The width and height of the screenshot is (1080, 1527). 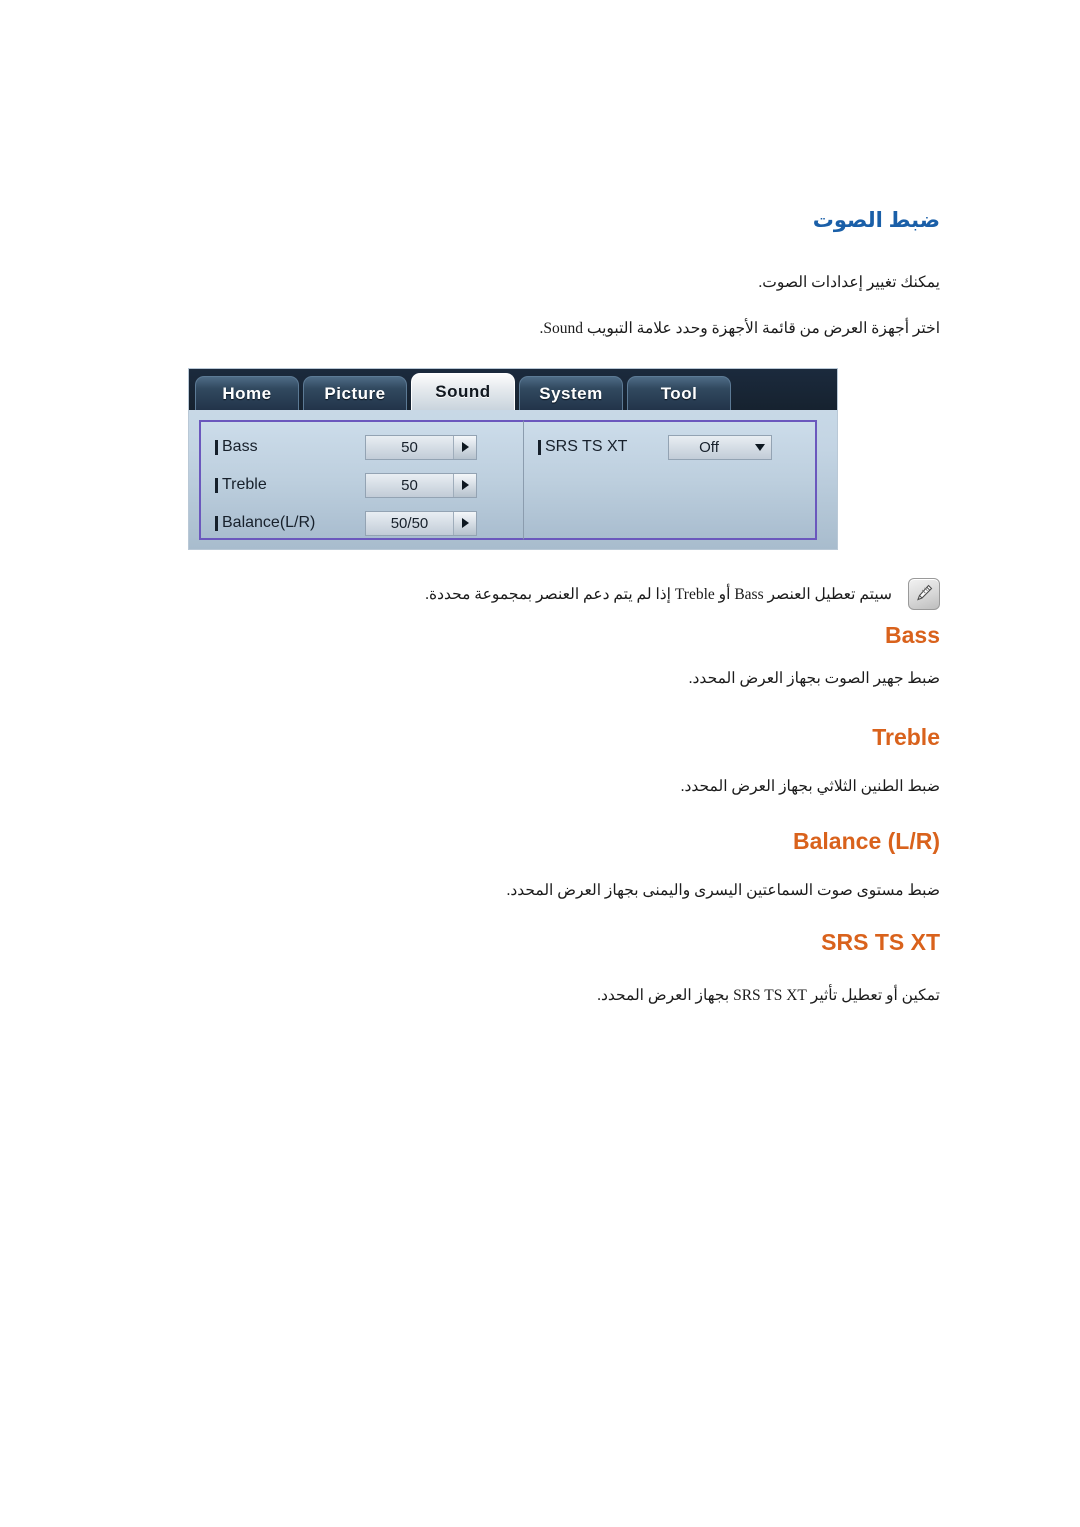 I want to click on bass-value: 50, so click(x=409, y=447).